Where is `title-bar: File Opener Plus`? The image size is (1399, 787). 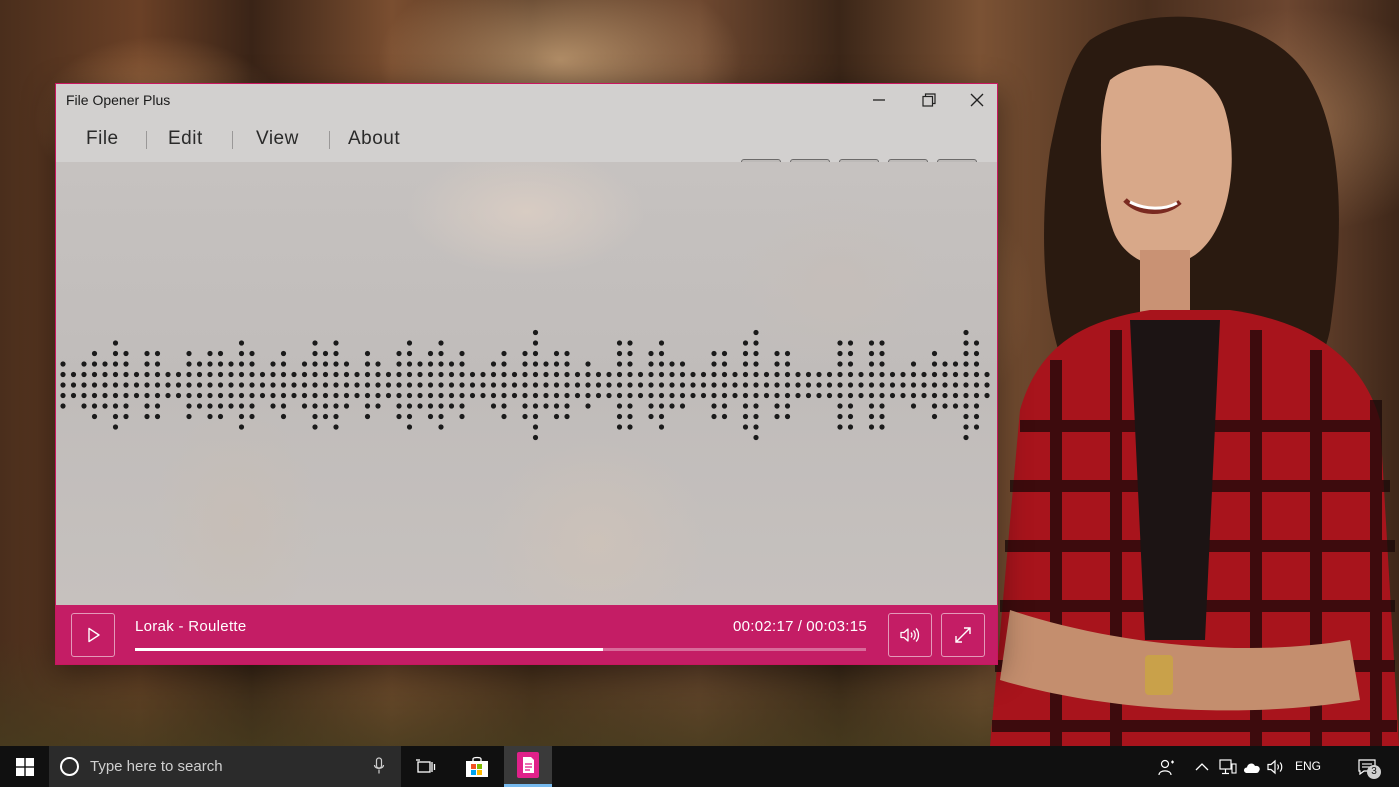 title-bar: File Opener Plus is located at coordinates (526, 101).